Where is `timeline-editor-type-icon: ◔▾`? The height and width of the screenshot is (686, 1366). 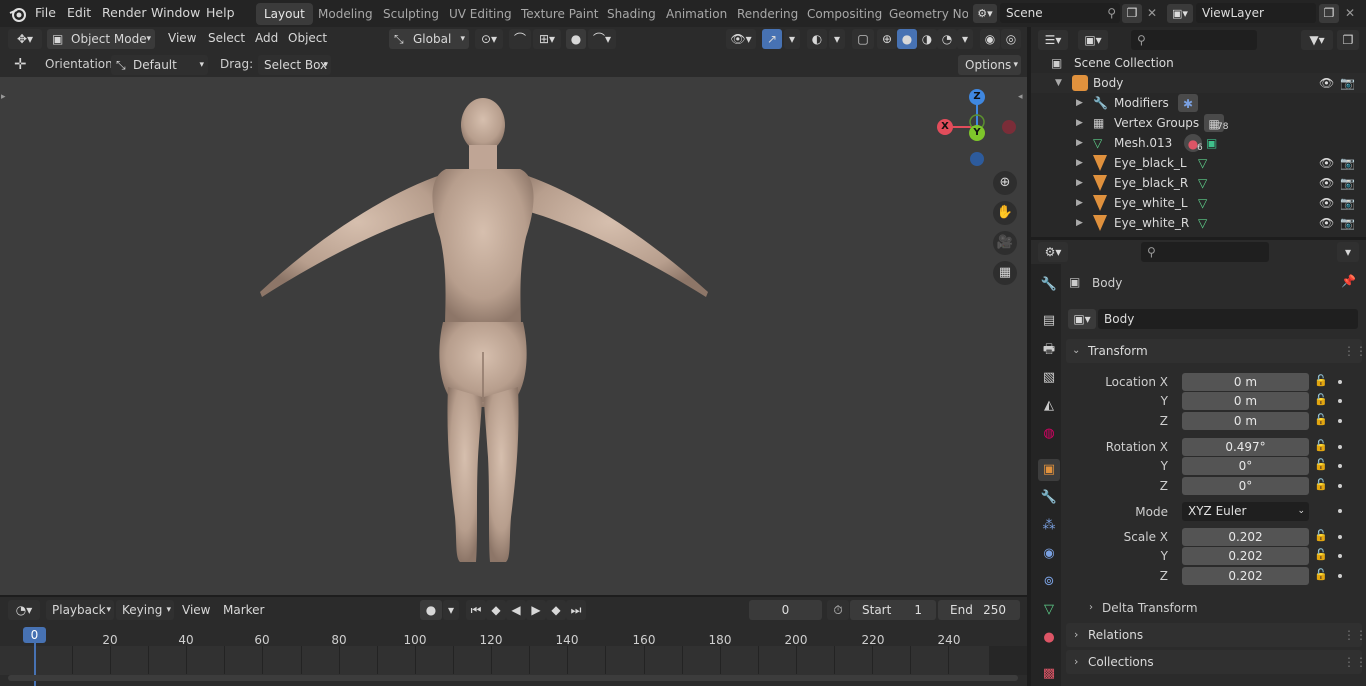
timeline-editor-type-icon: ◔▾ is located at coordinates (24, 610).